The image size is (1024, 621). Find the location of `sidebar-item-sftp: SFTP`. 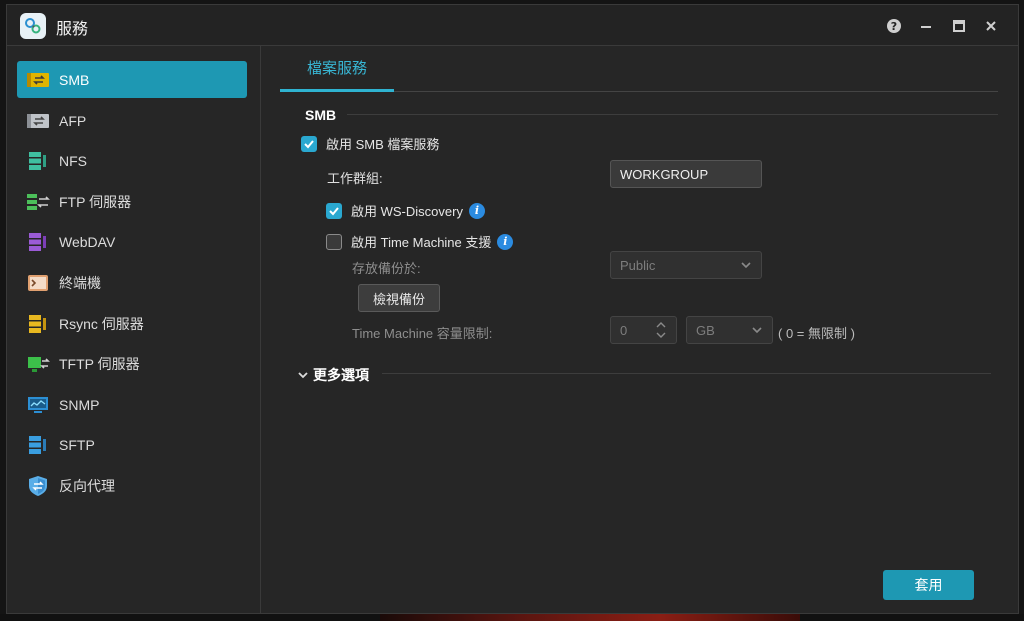

sidebar-item-sftp: SFTP is located at coordinates (132, 444).